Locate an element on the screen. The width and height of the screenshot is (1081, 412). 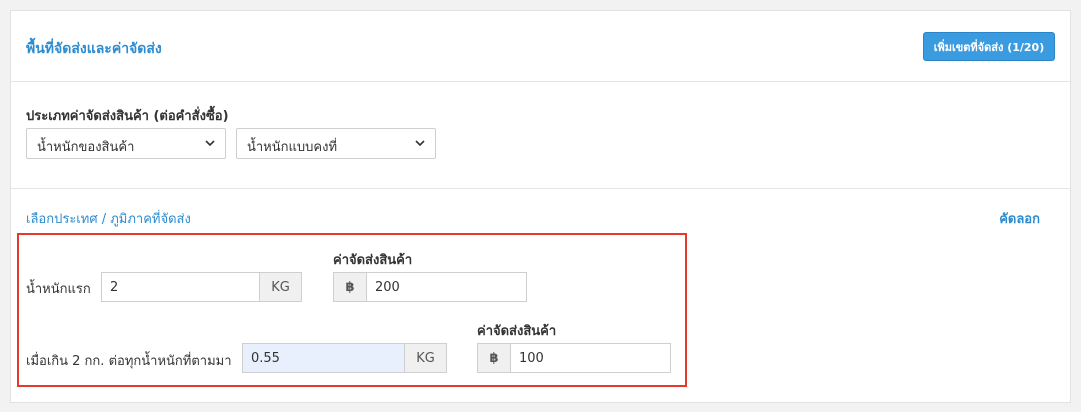
extra-weight-input-group: 0.55 KG is located at coordinates (344, 358).